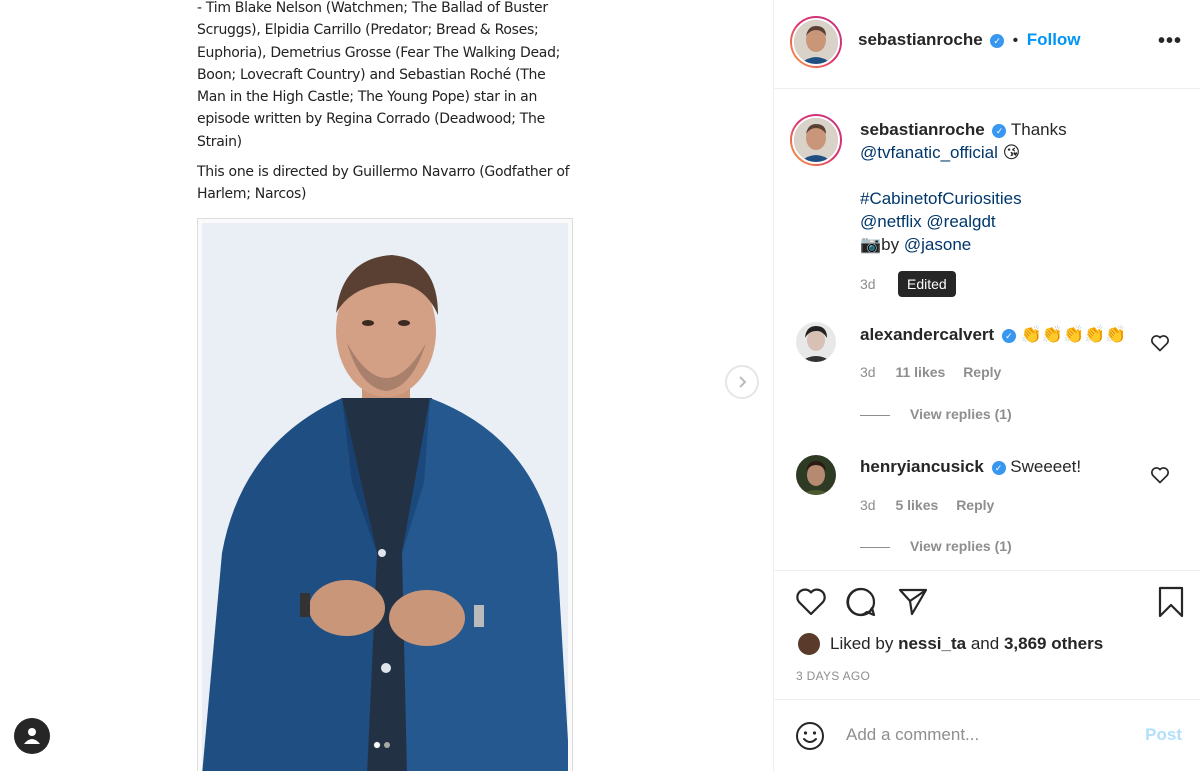  I want to click on comment-1-meta: 3d 11 likes Reply, so click(937, 372).